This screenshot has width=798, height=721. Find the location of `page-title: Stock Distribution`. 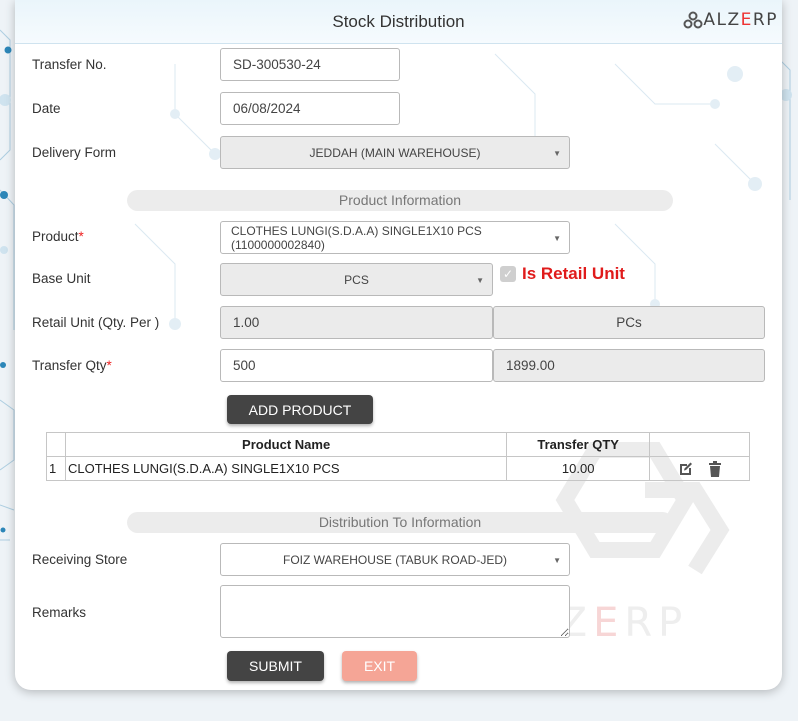

page-title: Stock Distribution is located at coordinates (398, 21).